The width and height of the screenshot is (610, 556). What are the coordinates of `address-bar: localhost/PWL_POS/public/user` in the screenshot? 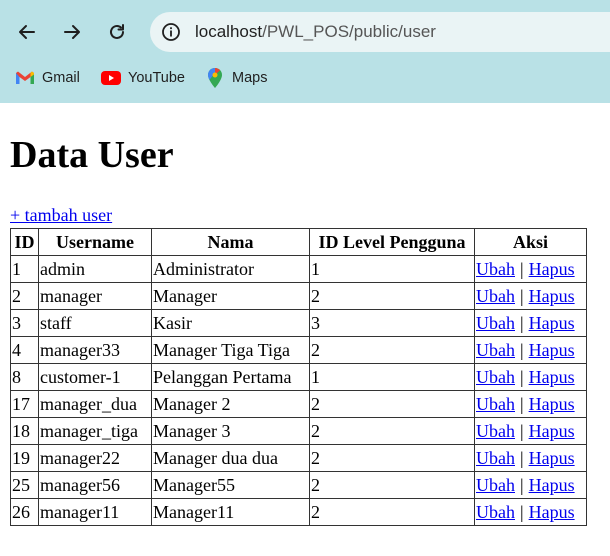 It's located at (380, 32).